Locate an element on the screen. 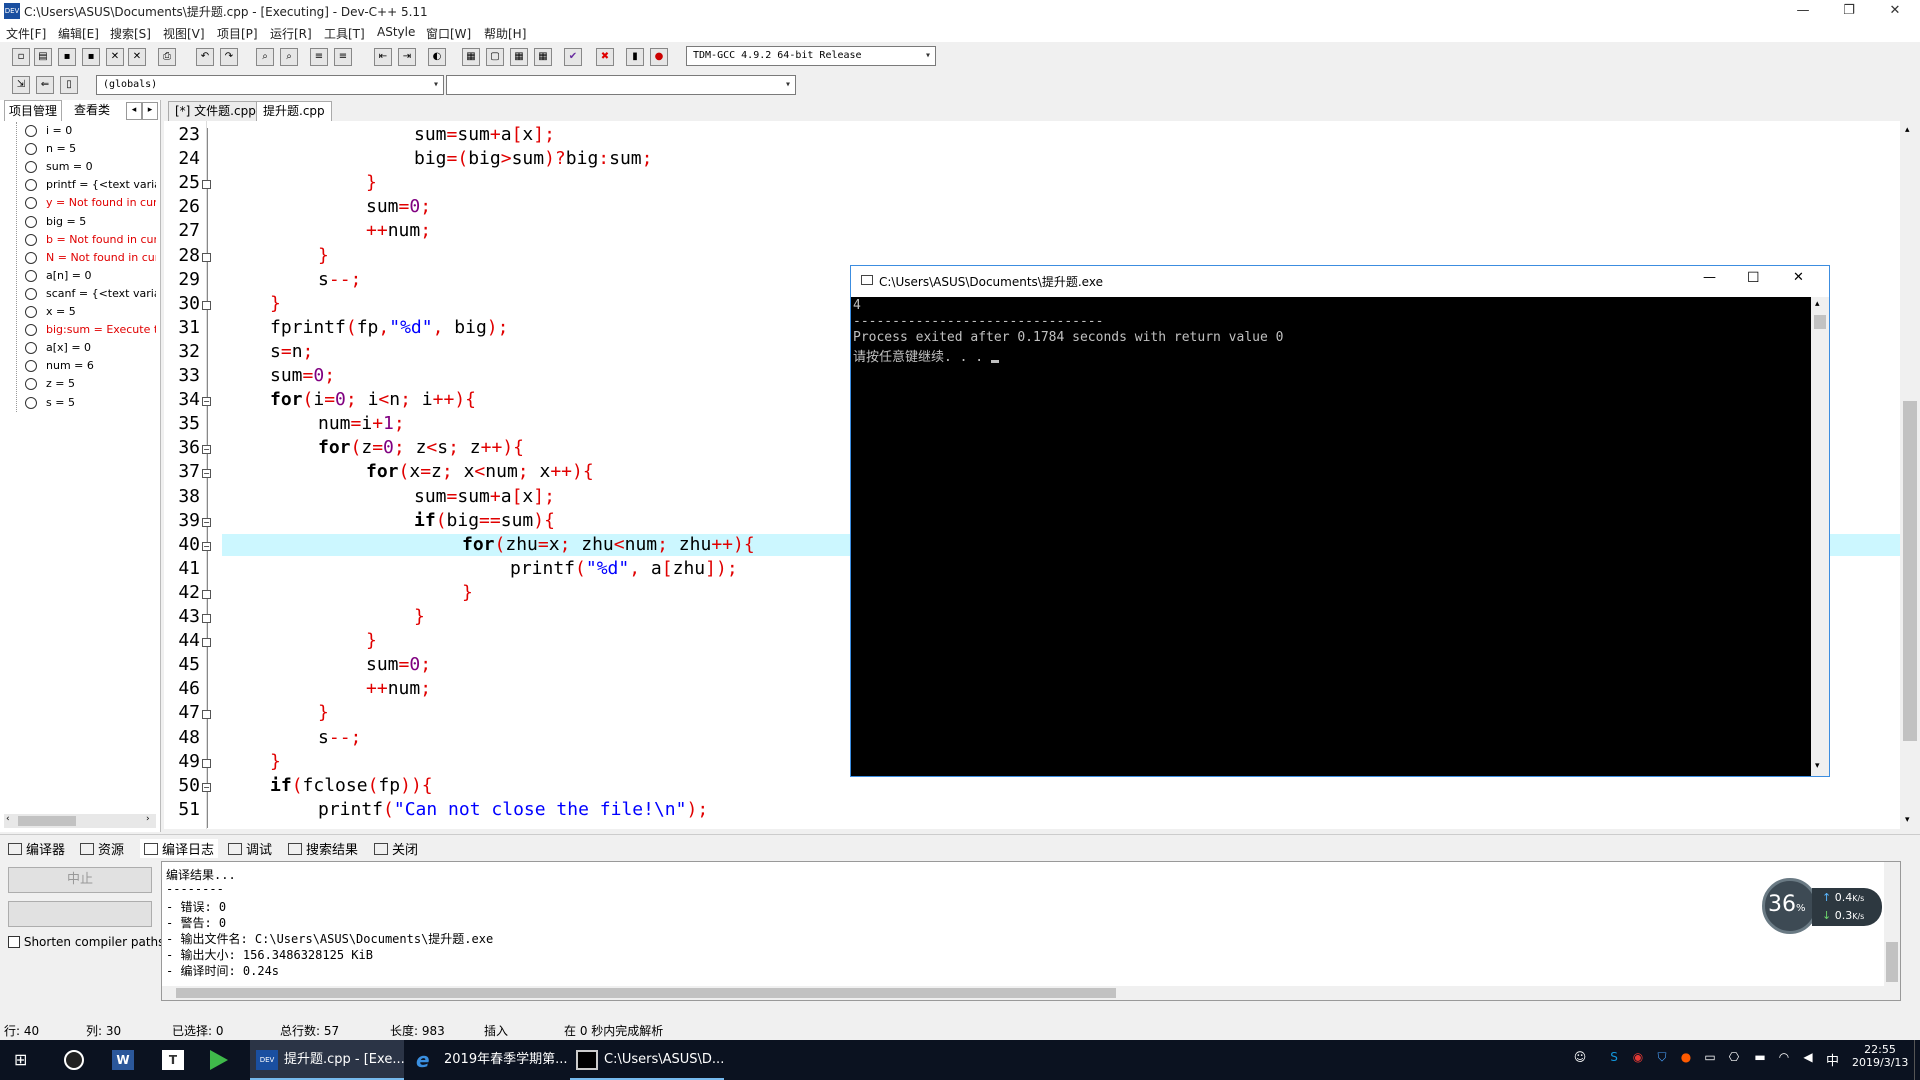 The width and height of the screenshot is (1920, 1080). message-icon: ▬ is located at coordinates (1760, 1058).